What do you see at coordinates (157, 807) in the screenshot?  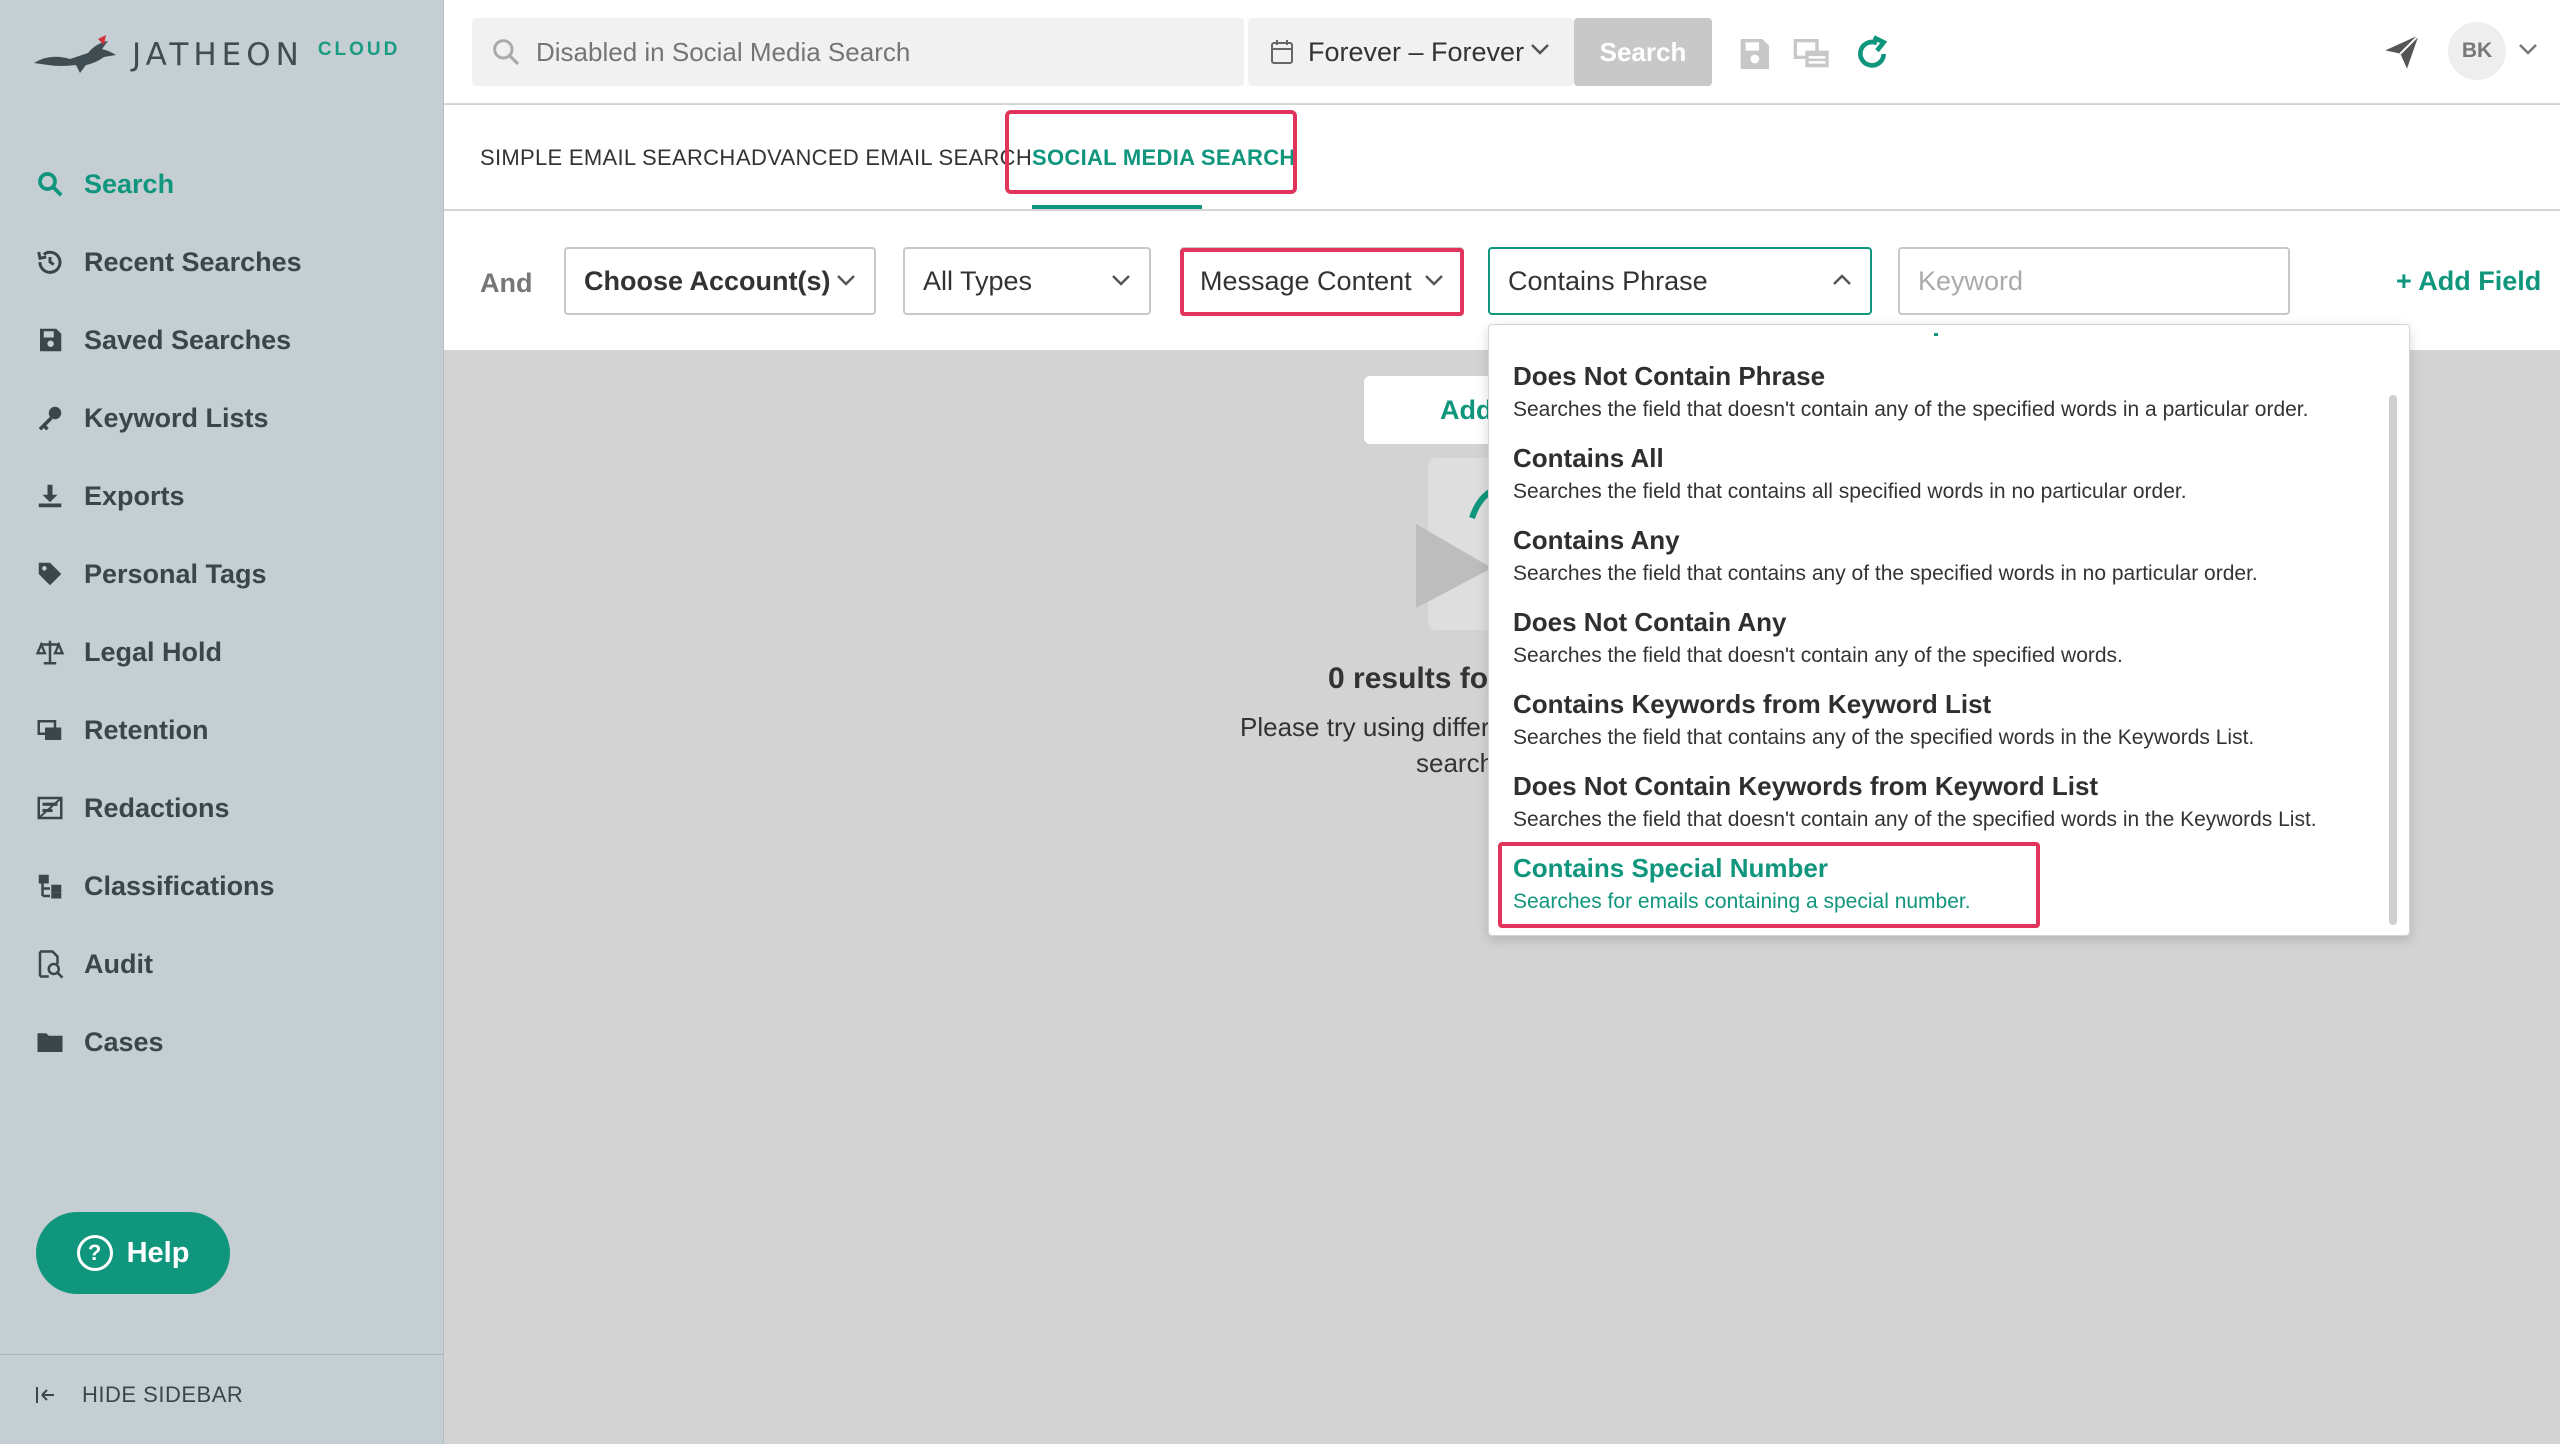 I see `sidebar-item-label: Redactions` at bounding box center [157, 807].